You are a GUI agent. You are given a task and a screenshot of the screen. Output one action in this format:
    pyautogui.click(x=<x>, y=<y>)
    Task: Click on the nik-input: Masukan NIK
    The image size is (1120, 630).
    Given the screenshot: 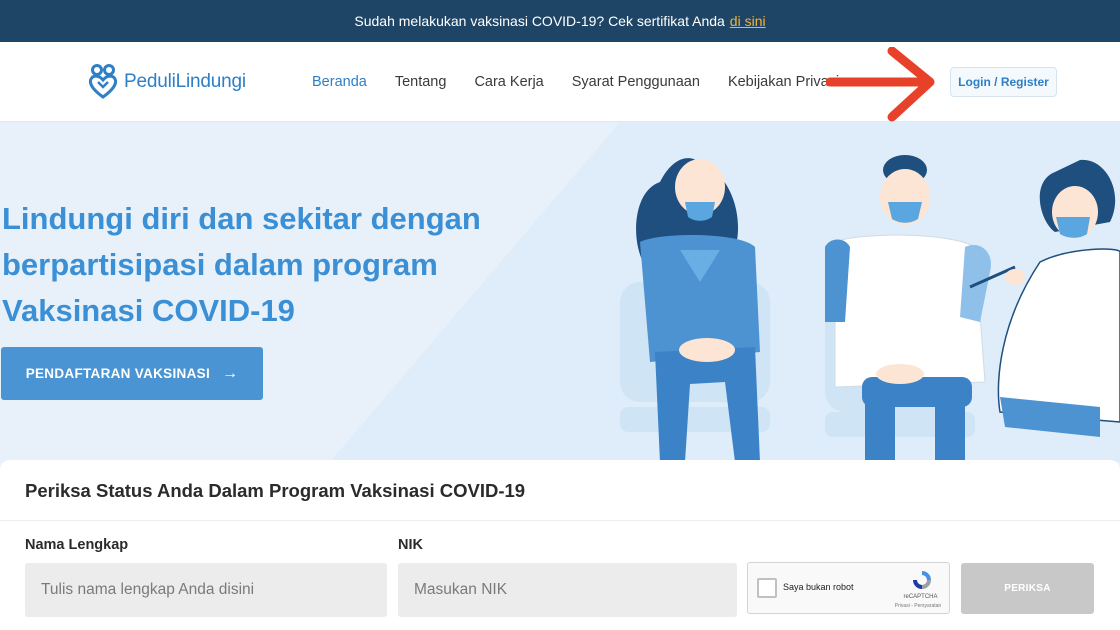 What is the action you would take?
    pyautogui.click(x=567, y=590)
    